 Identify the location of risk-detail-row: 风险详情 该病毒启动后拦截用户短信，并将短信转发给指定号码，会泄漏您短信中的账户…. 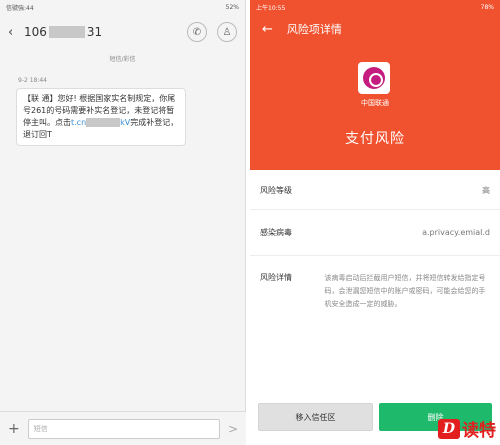
(375, 288).